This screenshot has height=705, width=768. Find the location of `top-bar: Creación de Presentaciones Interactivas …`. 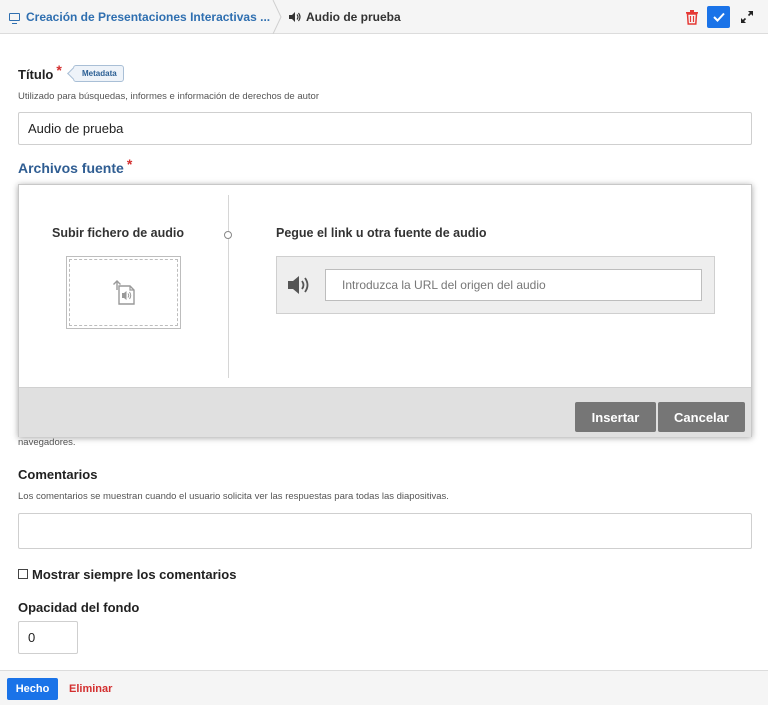

top-bar: Creación de Presentaciones Interactivas … is located at coordinates (384, 17).